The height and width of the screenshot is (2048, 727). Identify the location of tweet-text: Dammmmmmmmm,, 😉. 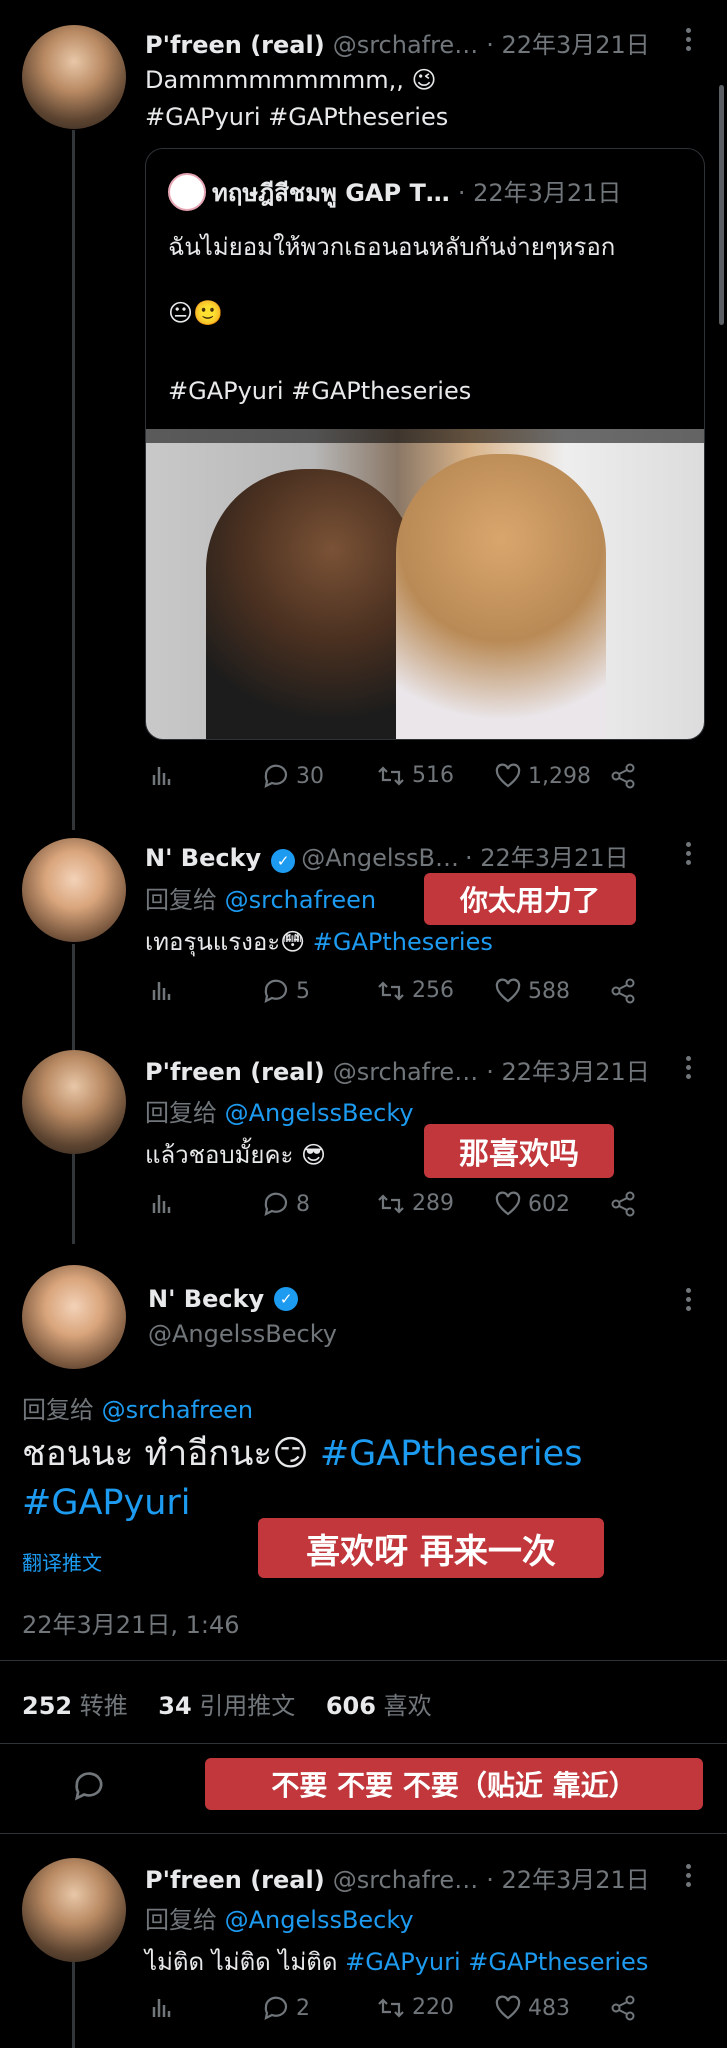
(291, 80).